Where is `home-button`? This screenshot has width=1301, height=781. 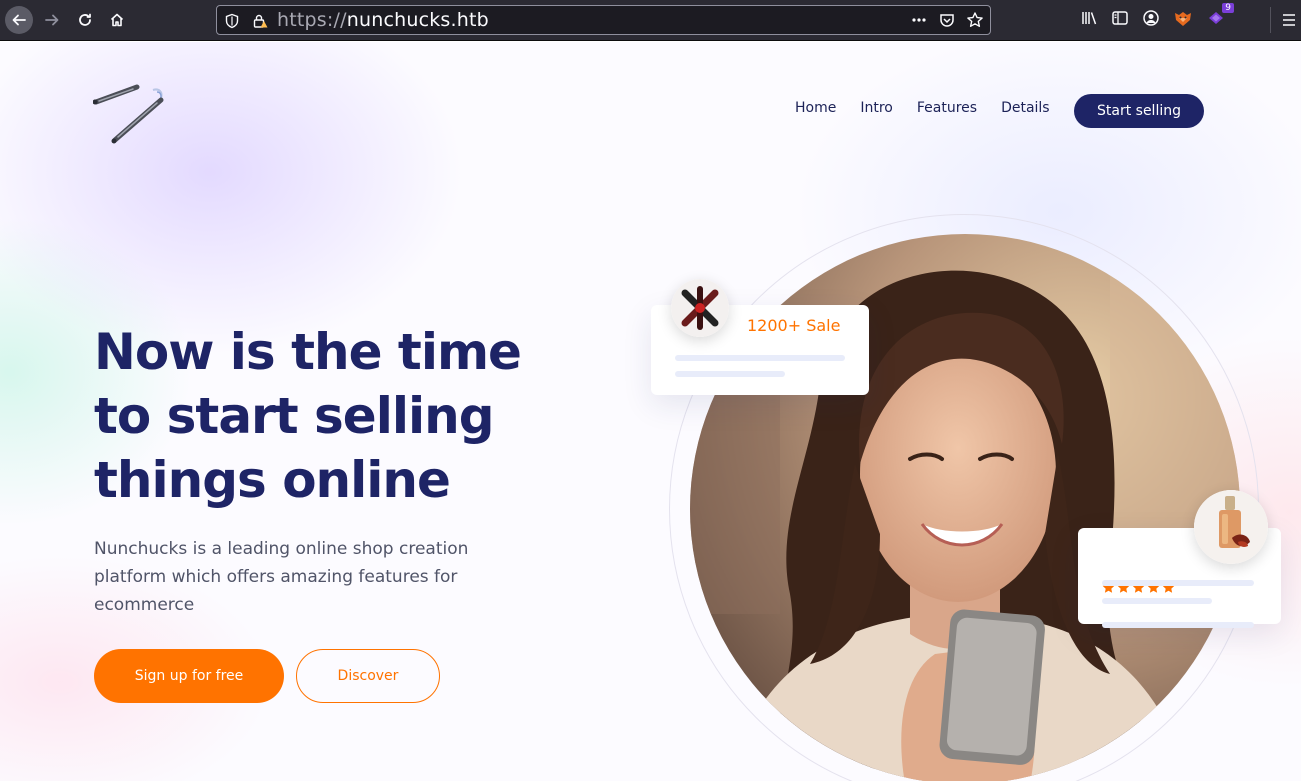 home-button is located at coordinates (117, 20).